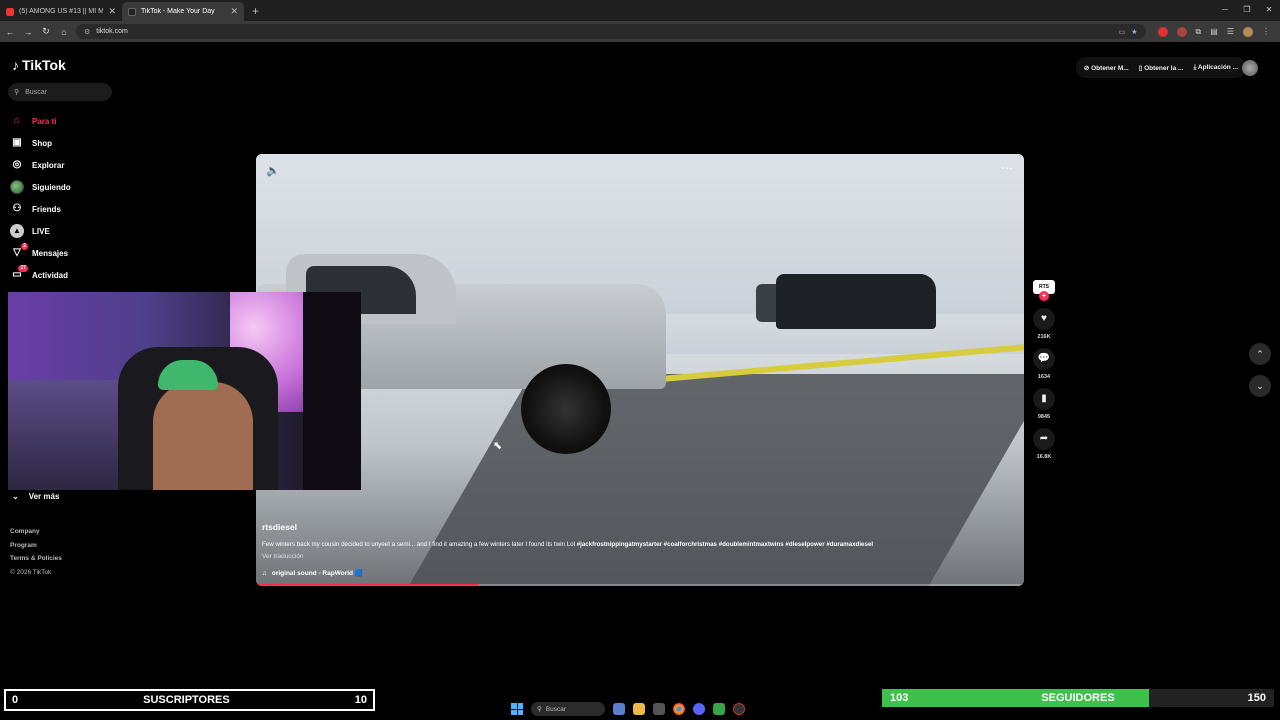  Describe the element at coordinates (1256, 698) in the screenshot. I see `followers-goal: 150` at that location.